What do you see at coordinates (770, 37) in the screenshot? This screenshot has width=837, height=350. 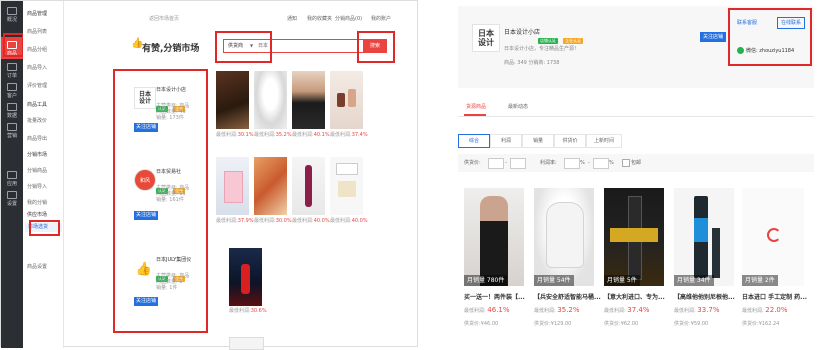 I see `highlight-contact` at bounding box center [770, 37].